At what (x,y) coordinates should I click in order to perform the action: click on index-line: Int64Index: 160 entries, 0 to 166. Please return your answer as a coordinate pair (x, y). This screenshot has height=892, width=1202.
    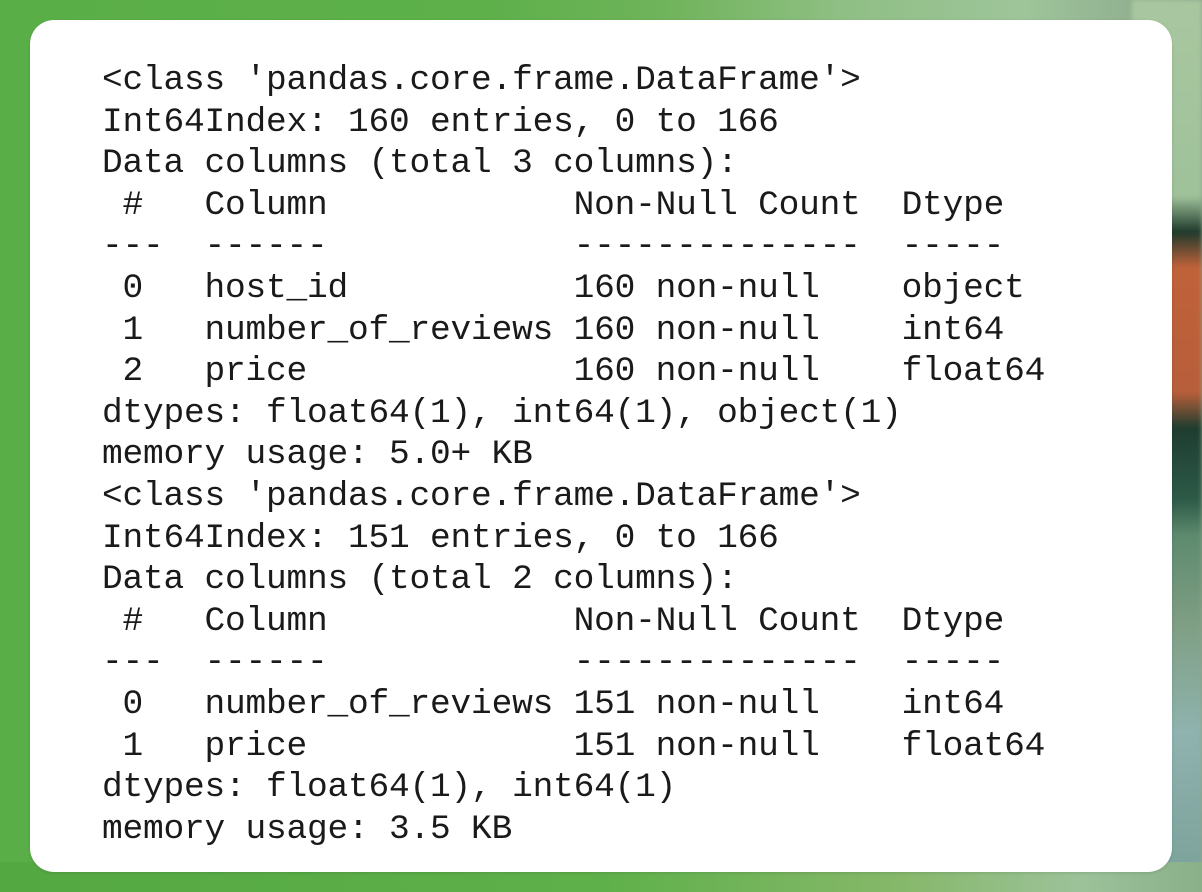
    Looking at the image, I should click on (440, 122).